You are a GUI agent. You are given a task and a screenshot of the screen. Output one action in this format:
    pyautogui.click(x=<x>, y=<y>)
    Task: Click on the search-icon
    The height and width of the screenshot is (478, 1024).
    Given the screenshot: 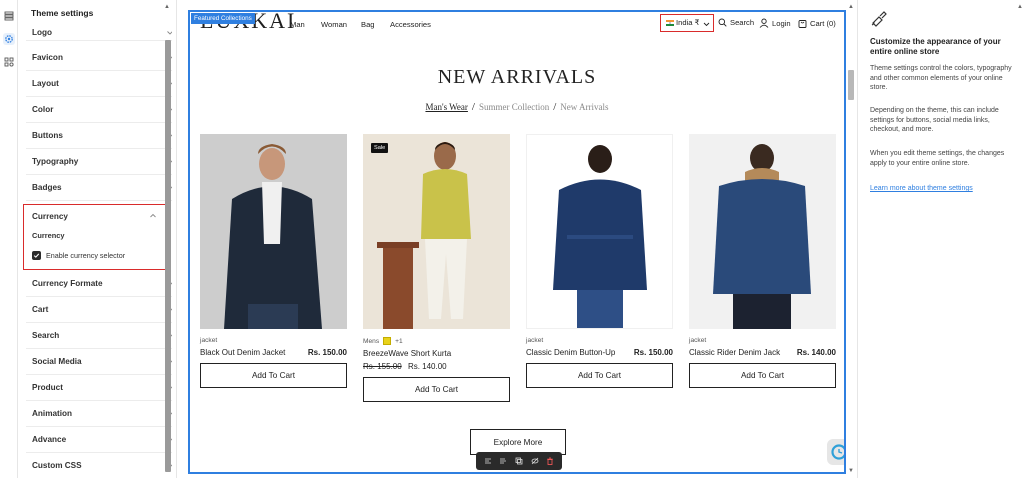 What is the action you would take?
    pyautogui.click(x=722, y=22)
    